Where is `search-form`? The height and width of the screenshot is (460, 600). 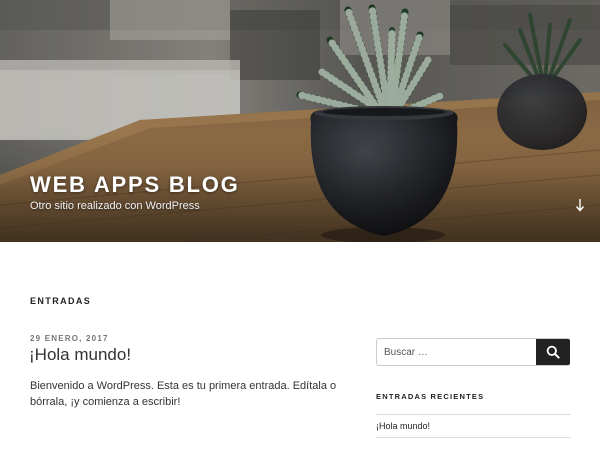
search-form is located at coordinates (473, 352).